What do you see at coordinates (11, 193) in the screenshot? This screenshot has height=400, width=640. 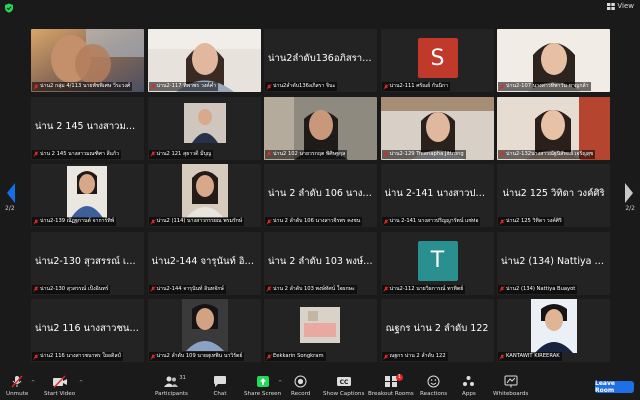 I see `previous-page-button` at bounding box center [11, 193].